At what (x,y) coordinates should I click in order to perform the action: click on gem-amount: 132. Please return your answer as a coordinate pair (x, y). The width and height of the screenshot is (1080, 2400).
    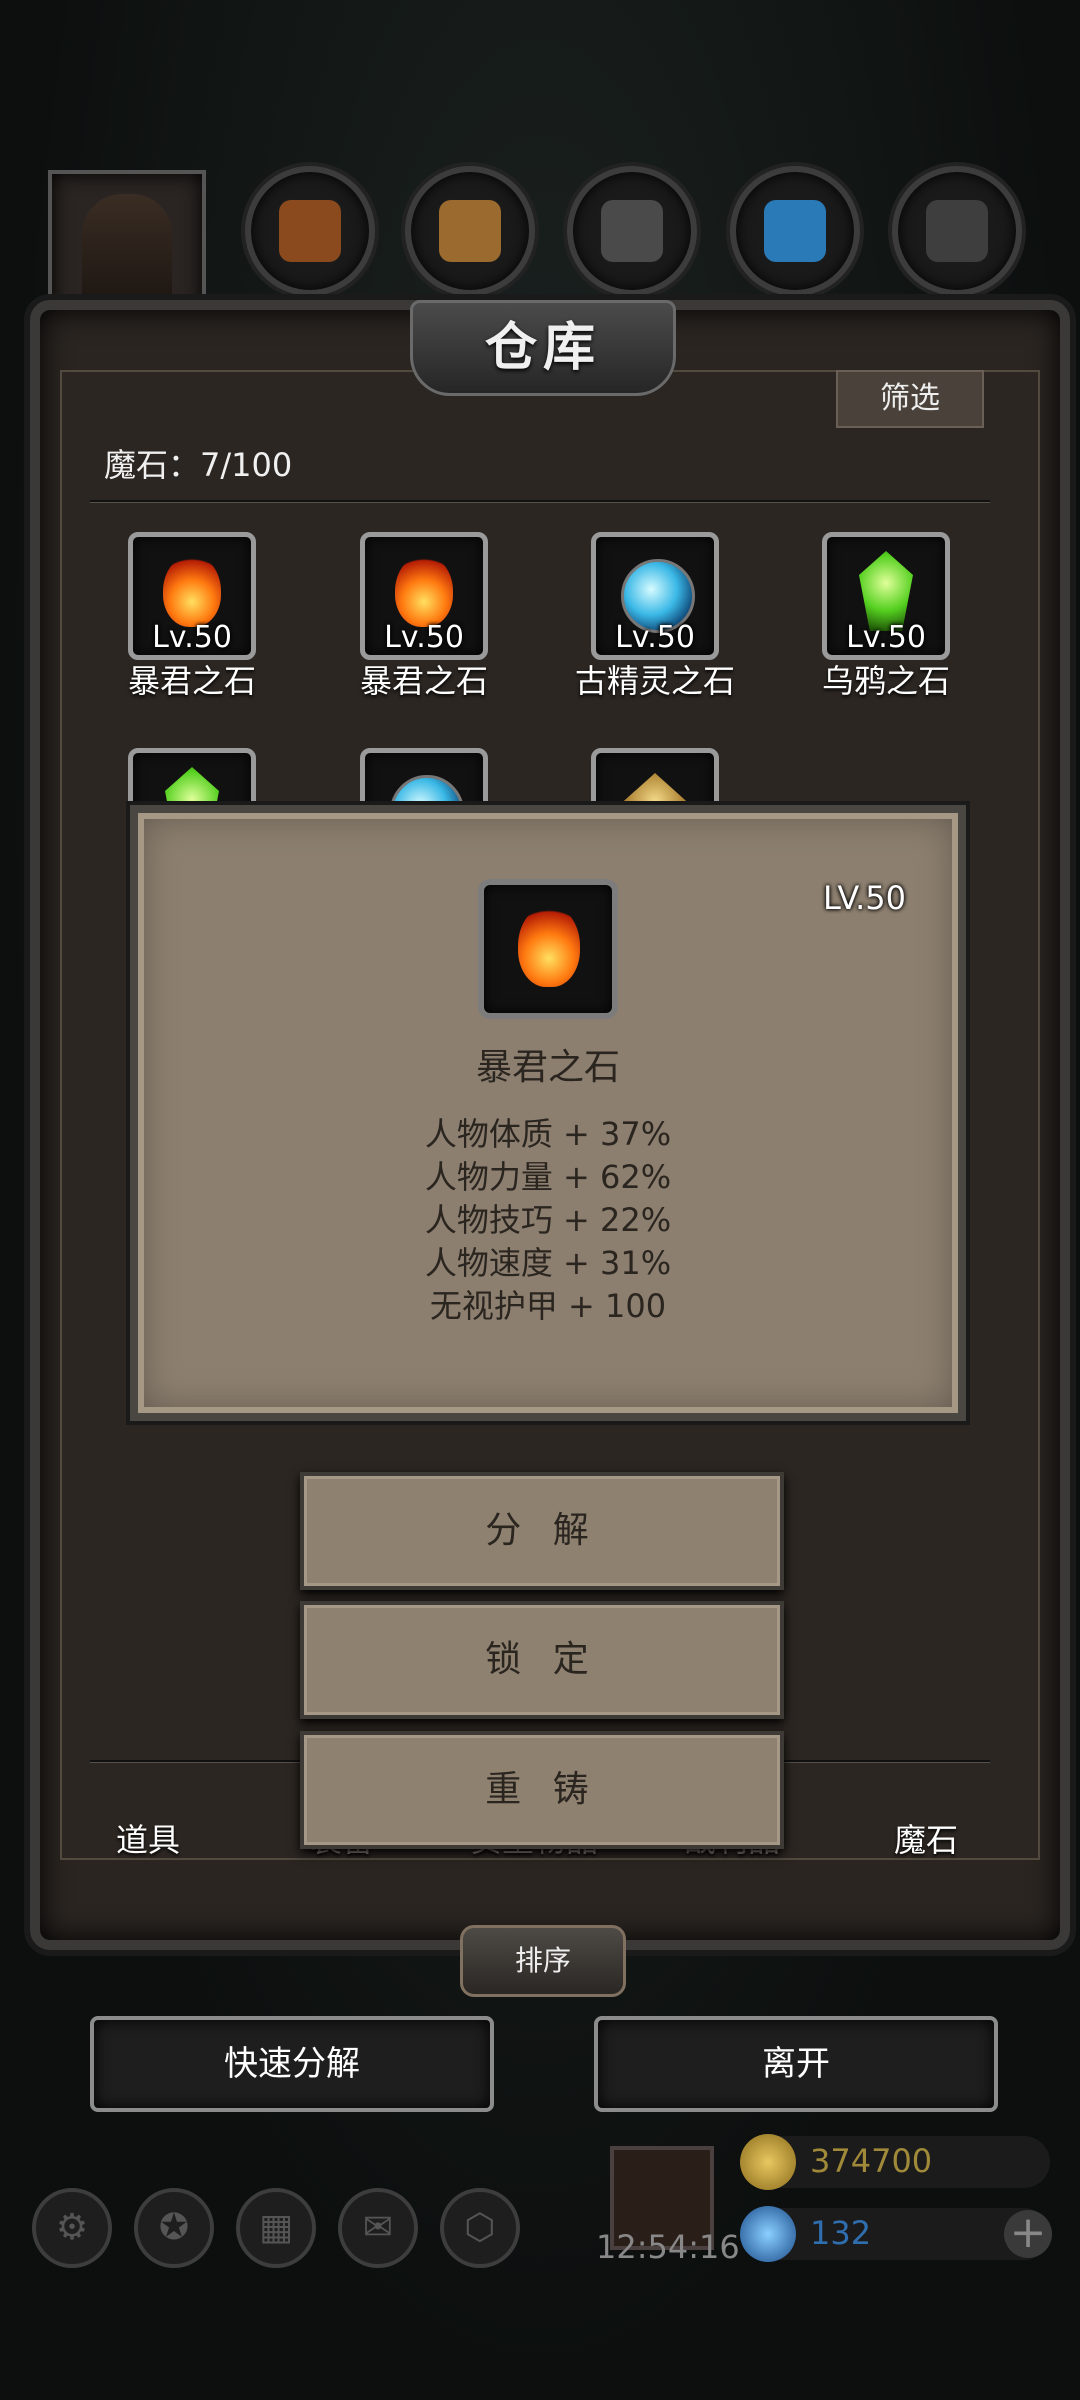
    Looking at the image, I should click on (841, 2233).